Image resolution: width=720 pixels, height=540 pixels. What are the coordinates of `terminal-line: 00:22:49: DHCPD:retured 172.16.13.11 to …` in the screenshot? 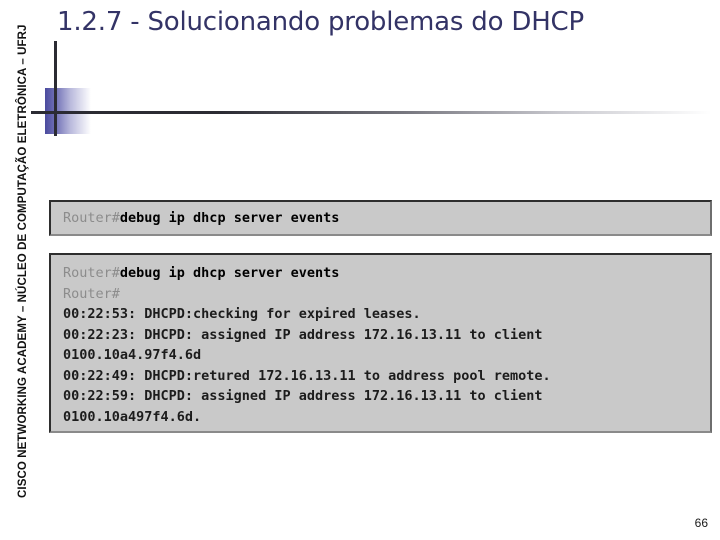 It's located at (382, 376).